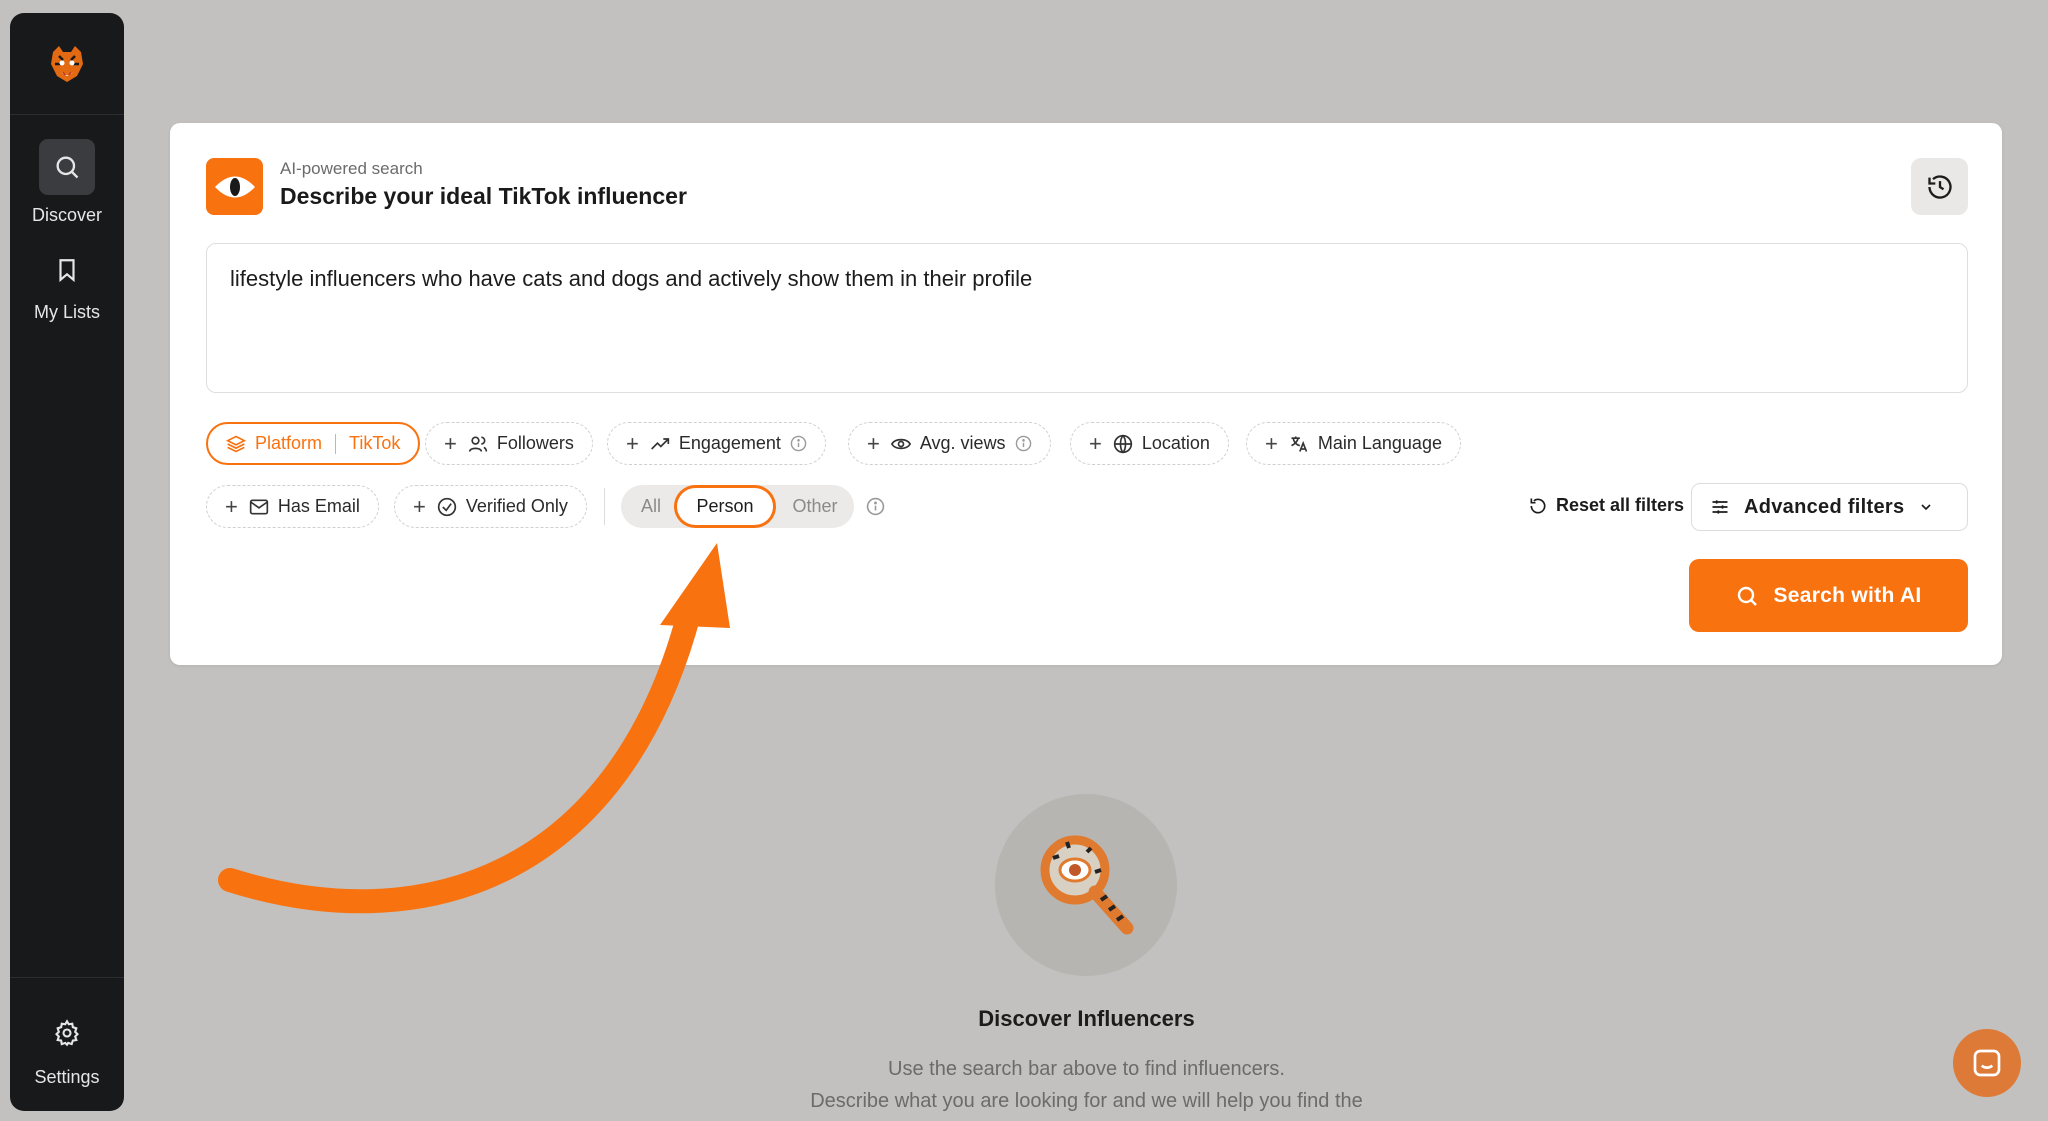  What do you see at coordinates (67, 562) in the screenshot?
I see `sidebar: Discover My Lists Settings` at bounding box center [67, 562].